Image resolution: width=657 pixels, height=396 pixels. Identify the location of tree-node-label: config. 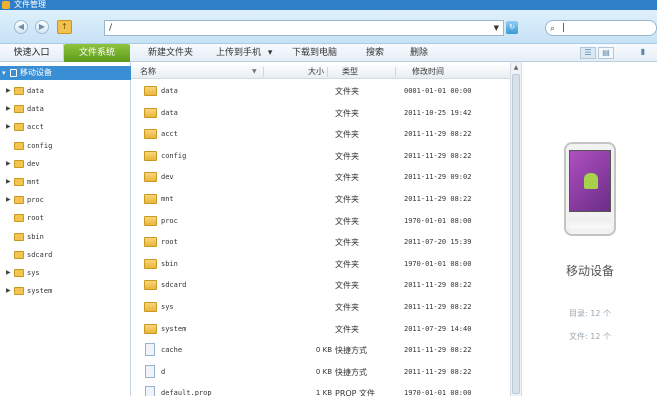
(40, 145).